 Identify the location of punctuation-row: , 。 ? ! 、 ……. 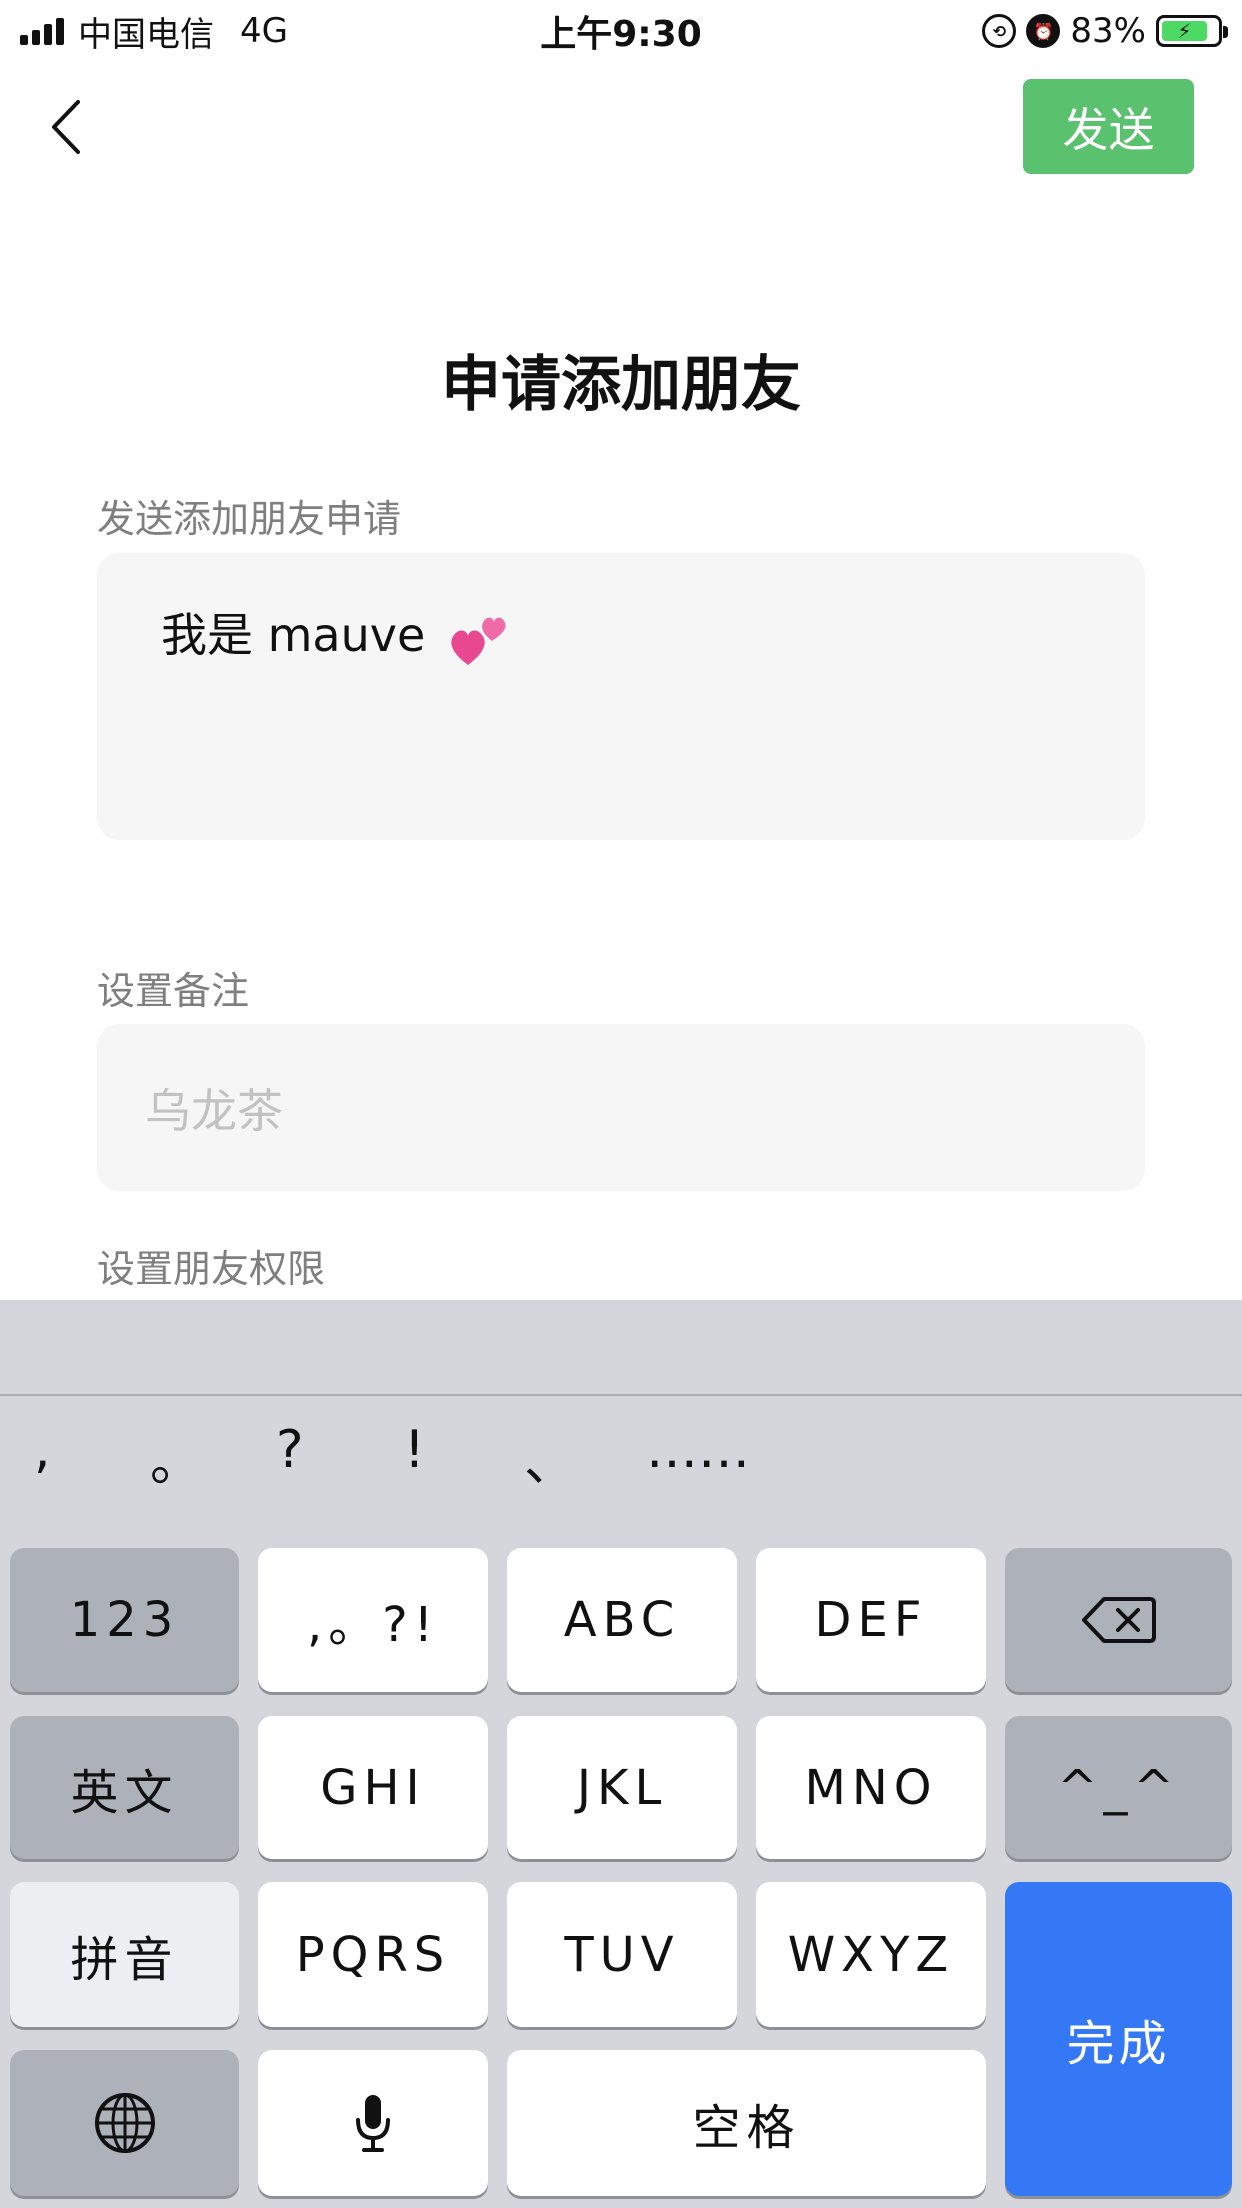
(621, 1465).